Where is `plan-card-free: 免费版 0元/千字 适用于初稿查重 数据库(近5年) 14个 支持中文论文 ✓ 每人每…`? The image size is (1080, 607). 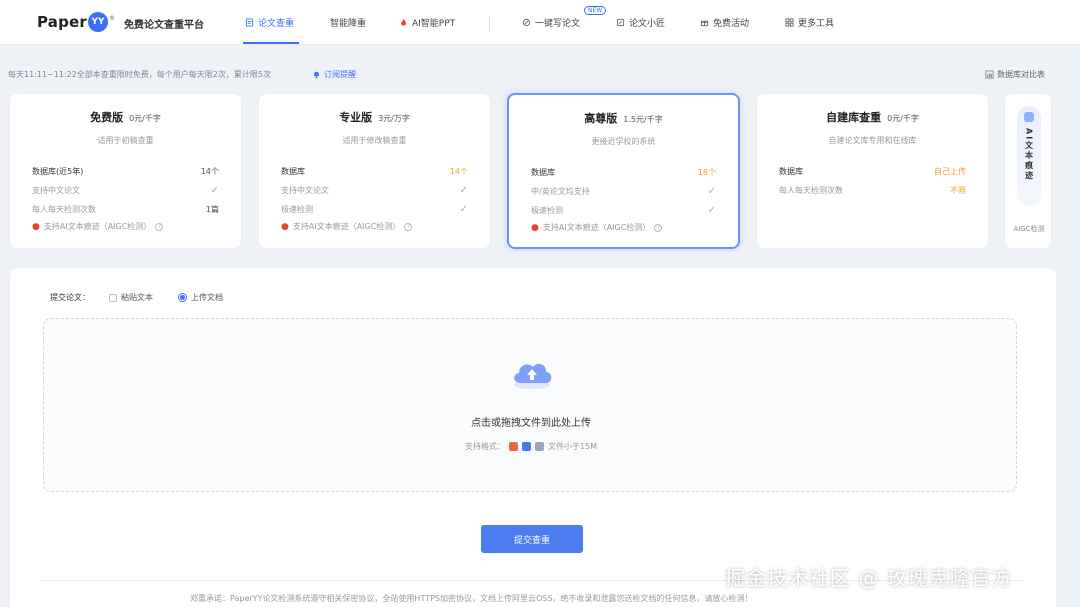
plan-card-free: 免费版 0元/千字 适用于初稿查重 数据库(近5年) 14个 支持中文论文 ✓ 每人每… is located at coordinates (125, 171).